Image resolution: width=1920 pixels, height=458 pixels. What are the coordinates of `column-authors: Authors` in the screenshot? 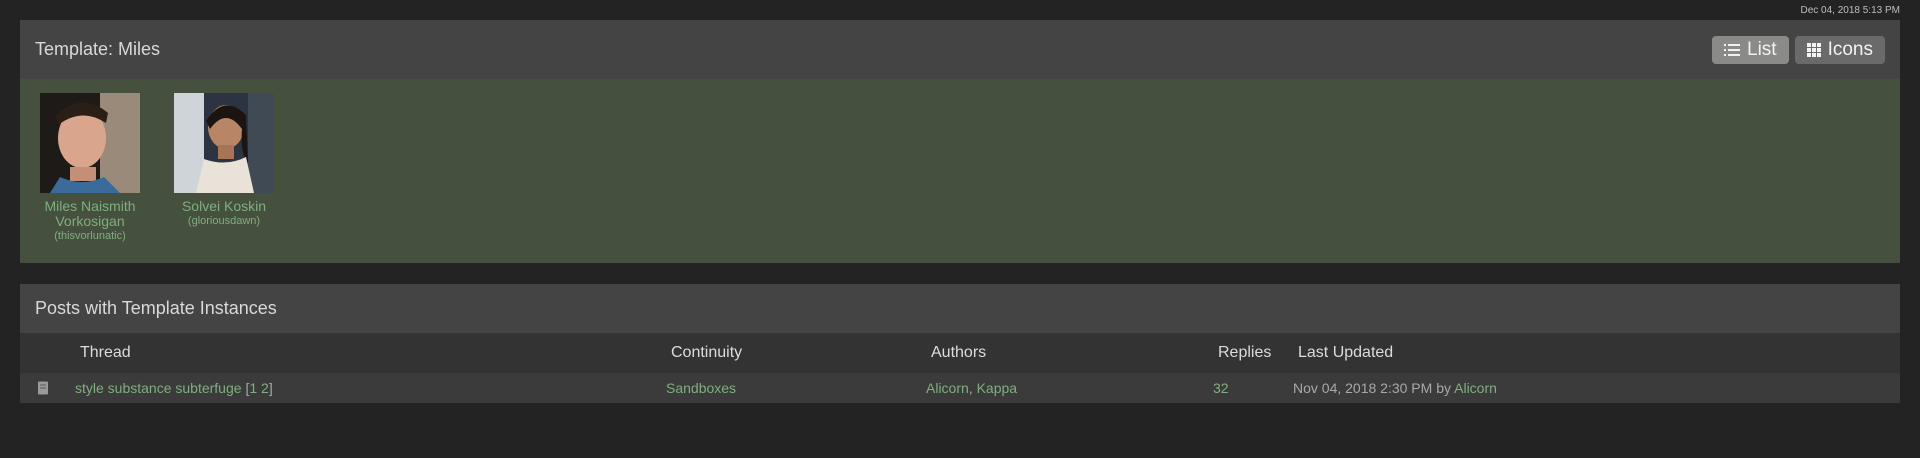 It's located at (959, 352).